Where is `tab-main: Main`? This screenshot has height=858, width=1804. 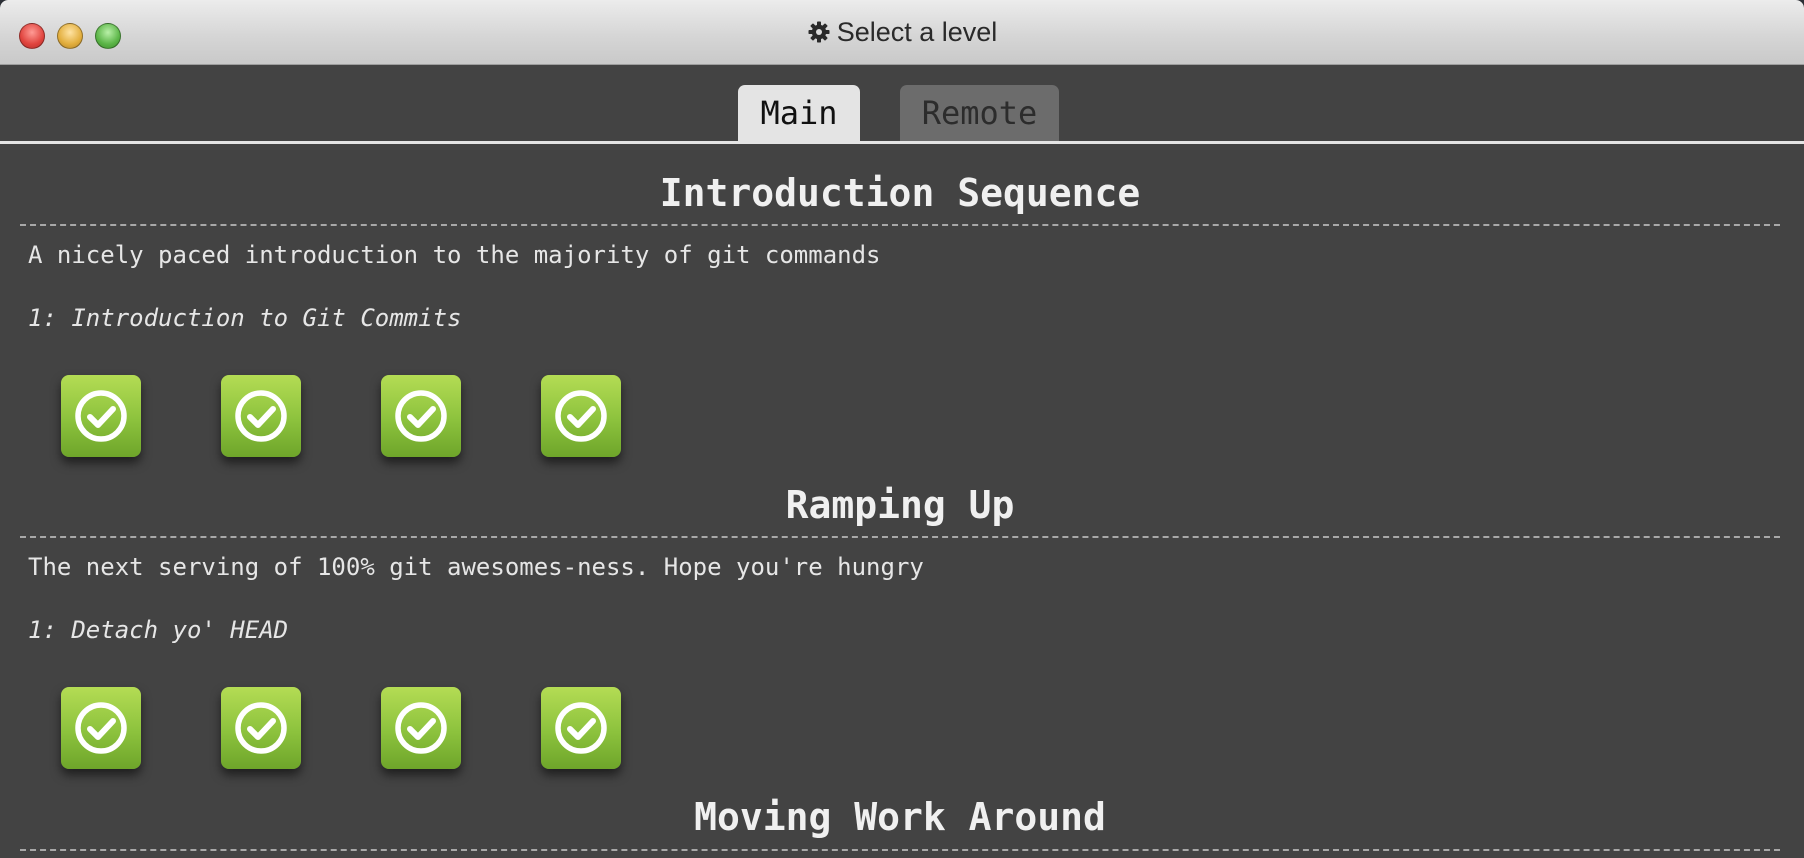
tab-main: Main is located at coordinates (799, 113).